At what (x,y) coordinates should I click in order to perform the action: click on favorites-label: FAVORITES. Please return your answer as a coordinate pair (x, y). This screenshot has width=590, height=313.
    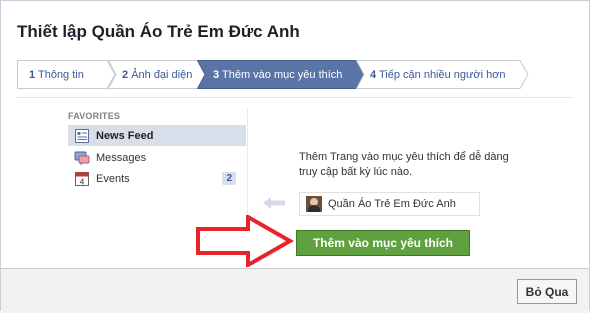
    Looking at the image, I should click on (94, 116).